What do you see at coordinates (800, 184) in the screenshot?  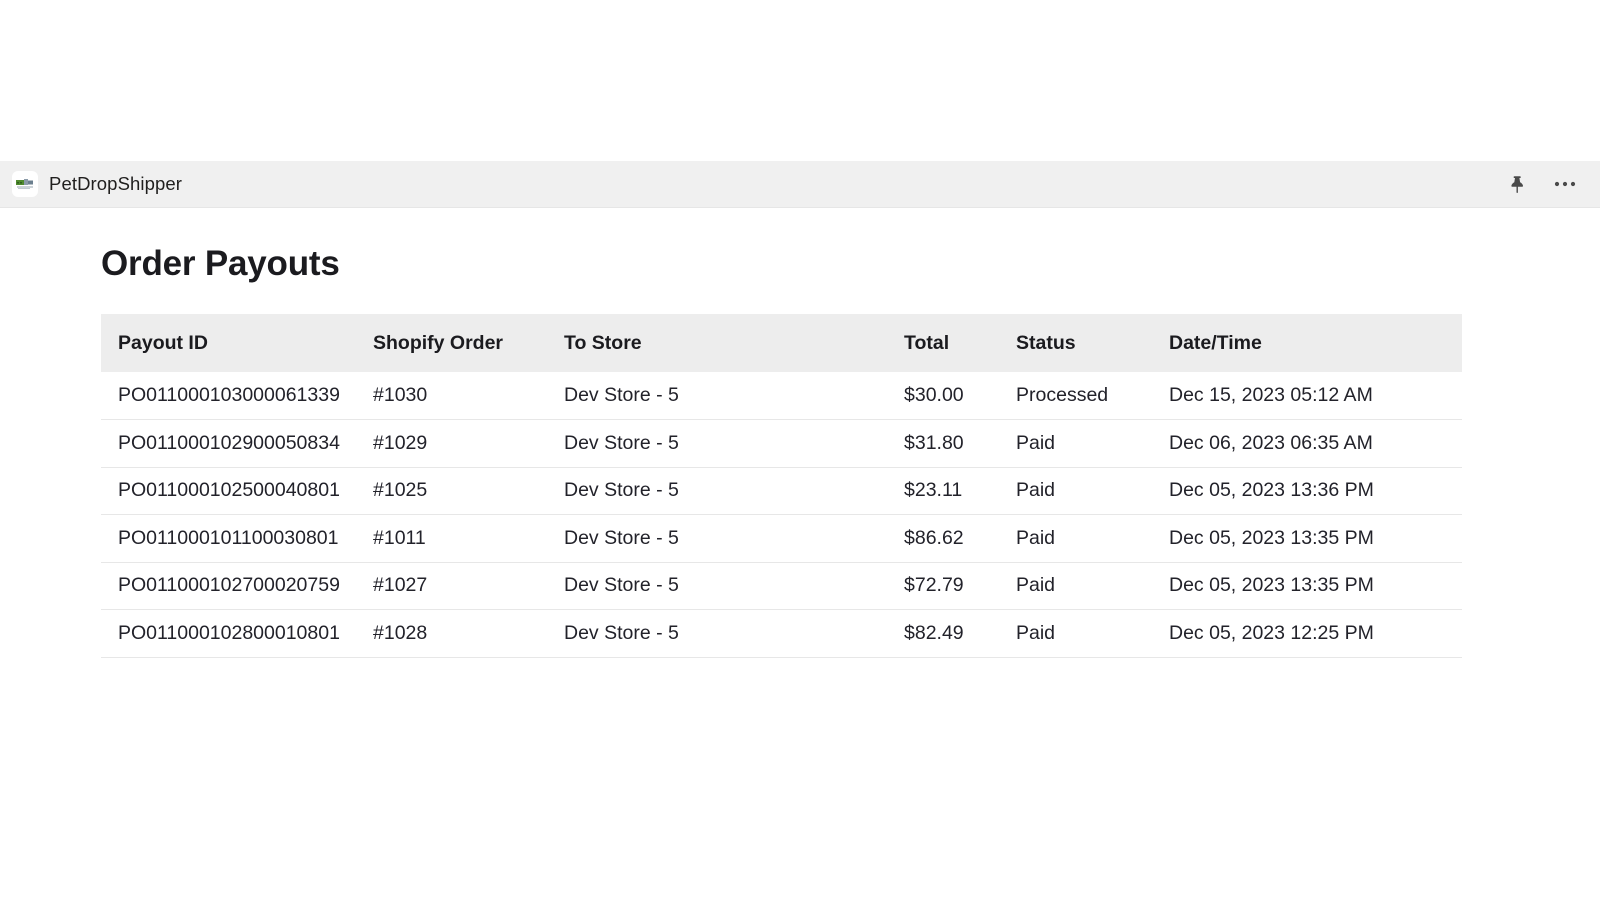 I see `app-header-bar: PetDropShipper` at bounding box center [800, 184].